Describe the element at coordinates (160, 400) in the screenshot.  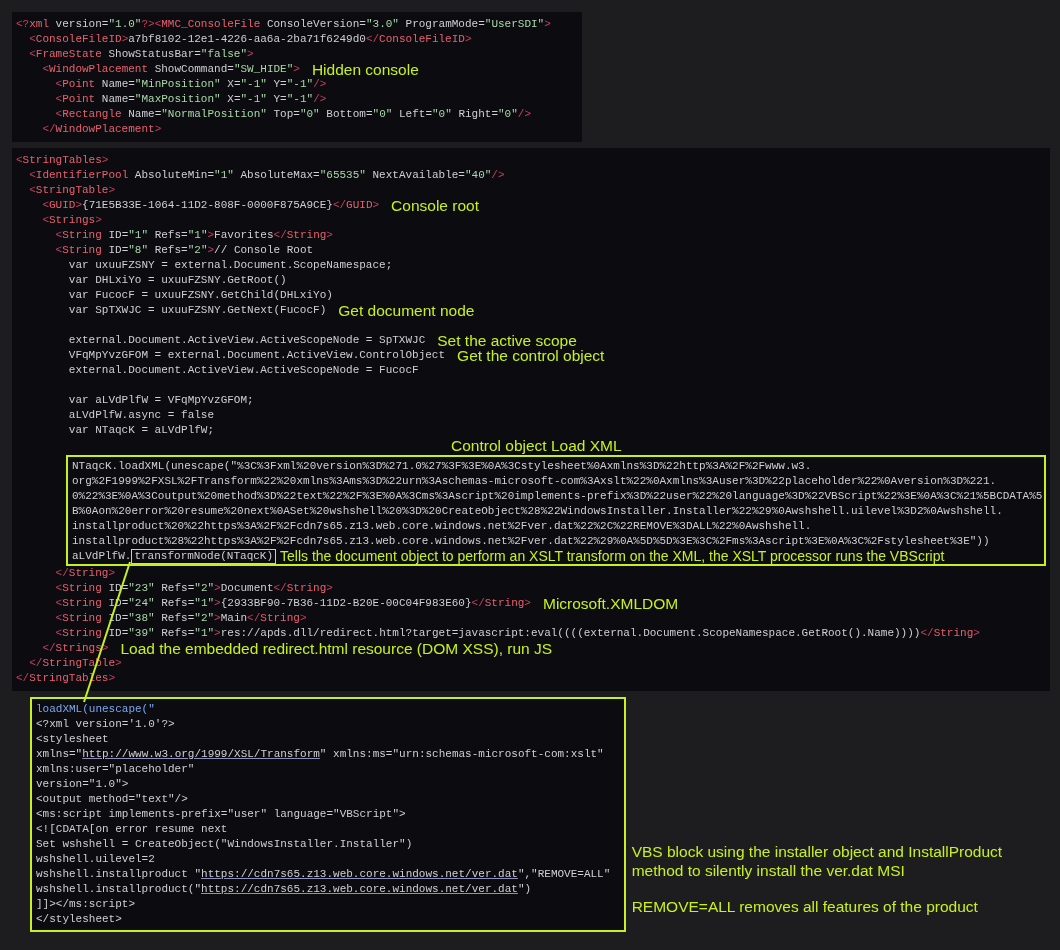
I see `code-line: var aLVdPlfW = VFqMpYvzGFOM;` at that location.